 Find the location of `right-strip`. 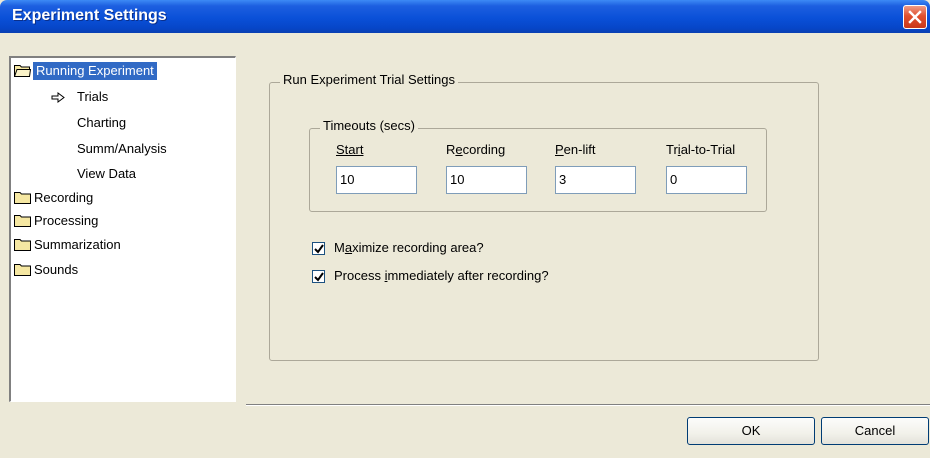

right-strip is located at coordinates (918, 245).